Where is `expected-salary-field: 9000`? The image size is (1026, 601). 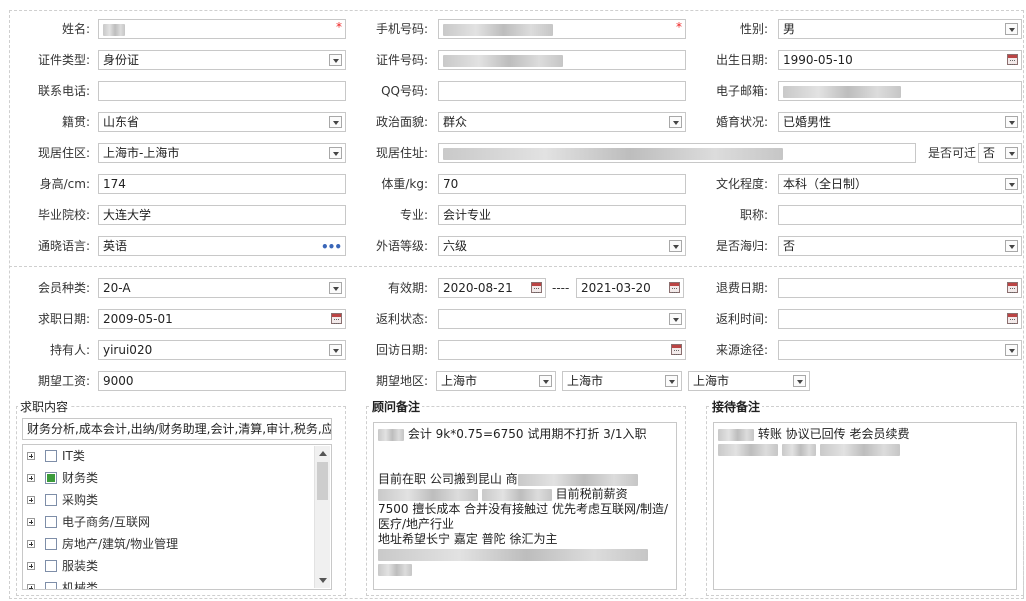
expected-salary-field: 9000 is located at coordinates (222, 381).